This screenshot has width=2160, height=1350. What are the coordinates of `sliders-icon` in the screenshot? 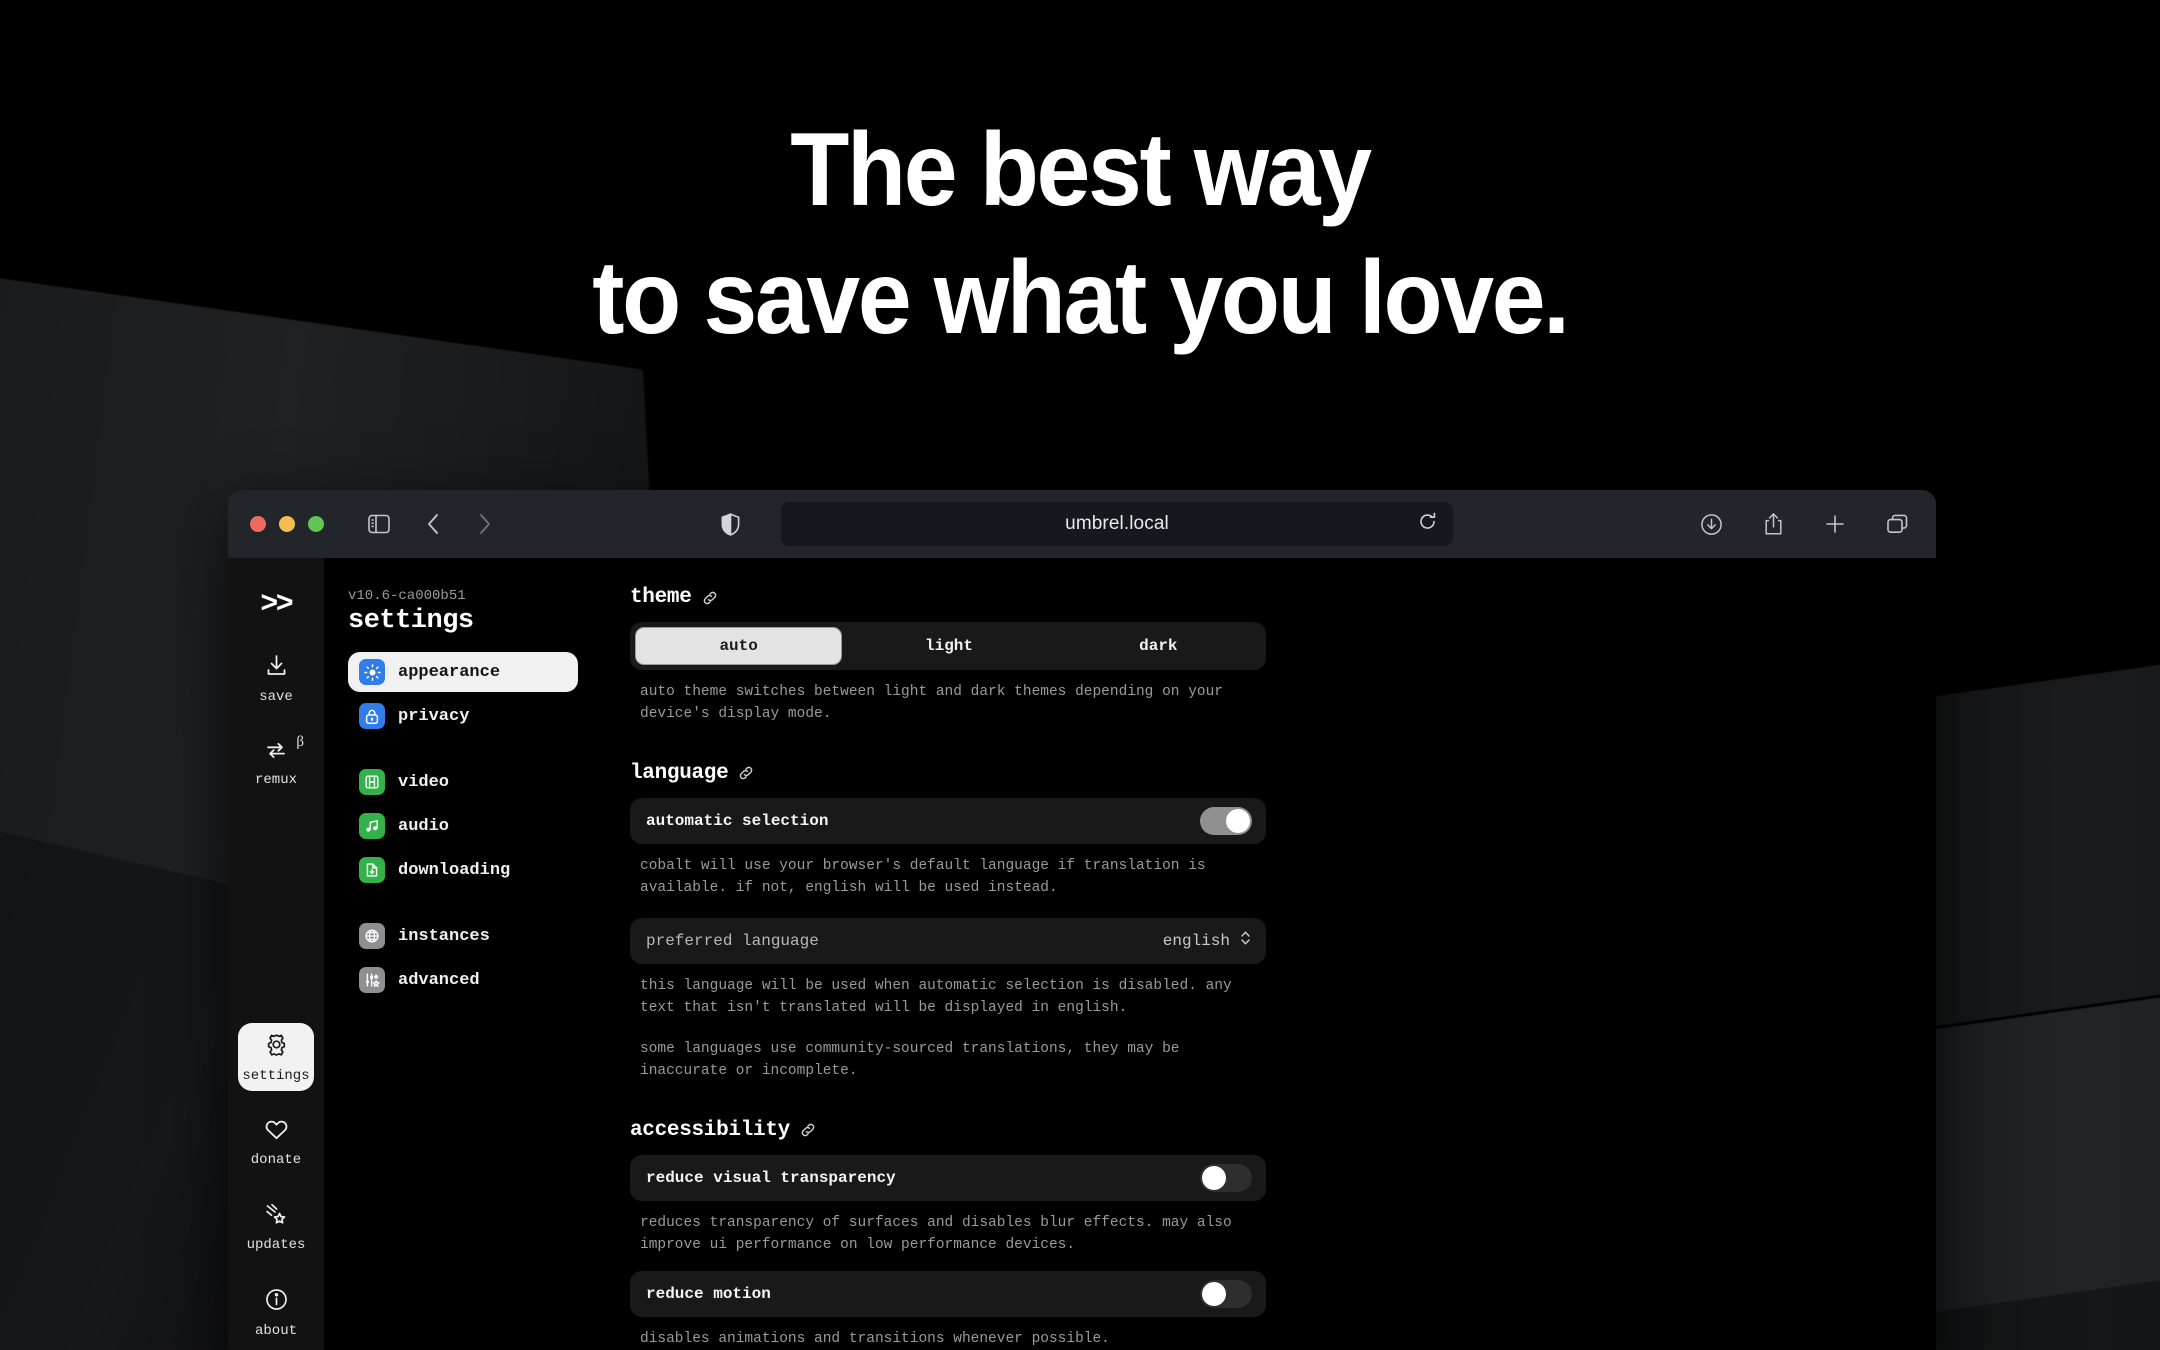 It's located at (372, 980).